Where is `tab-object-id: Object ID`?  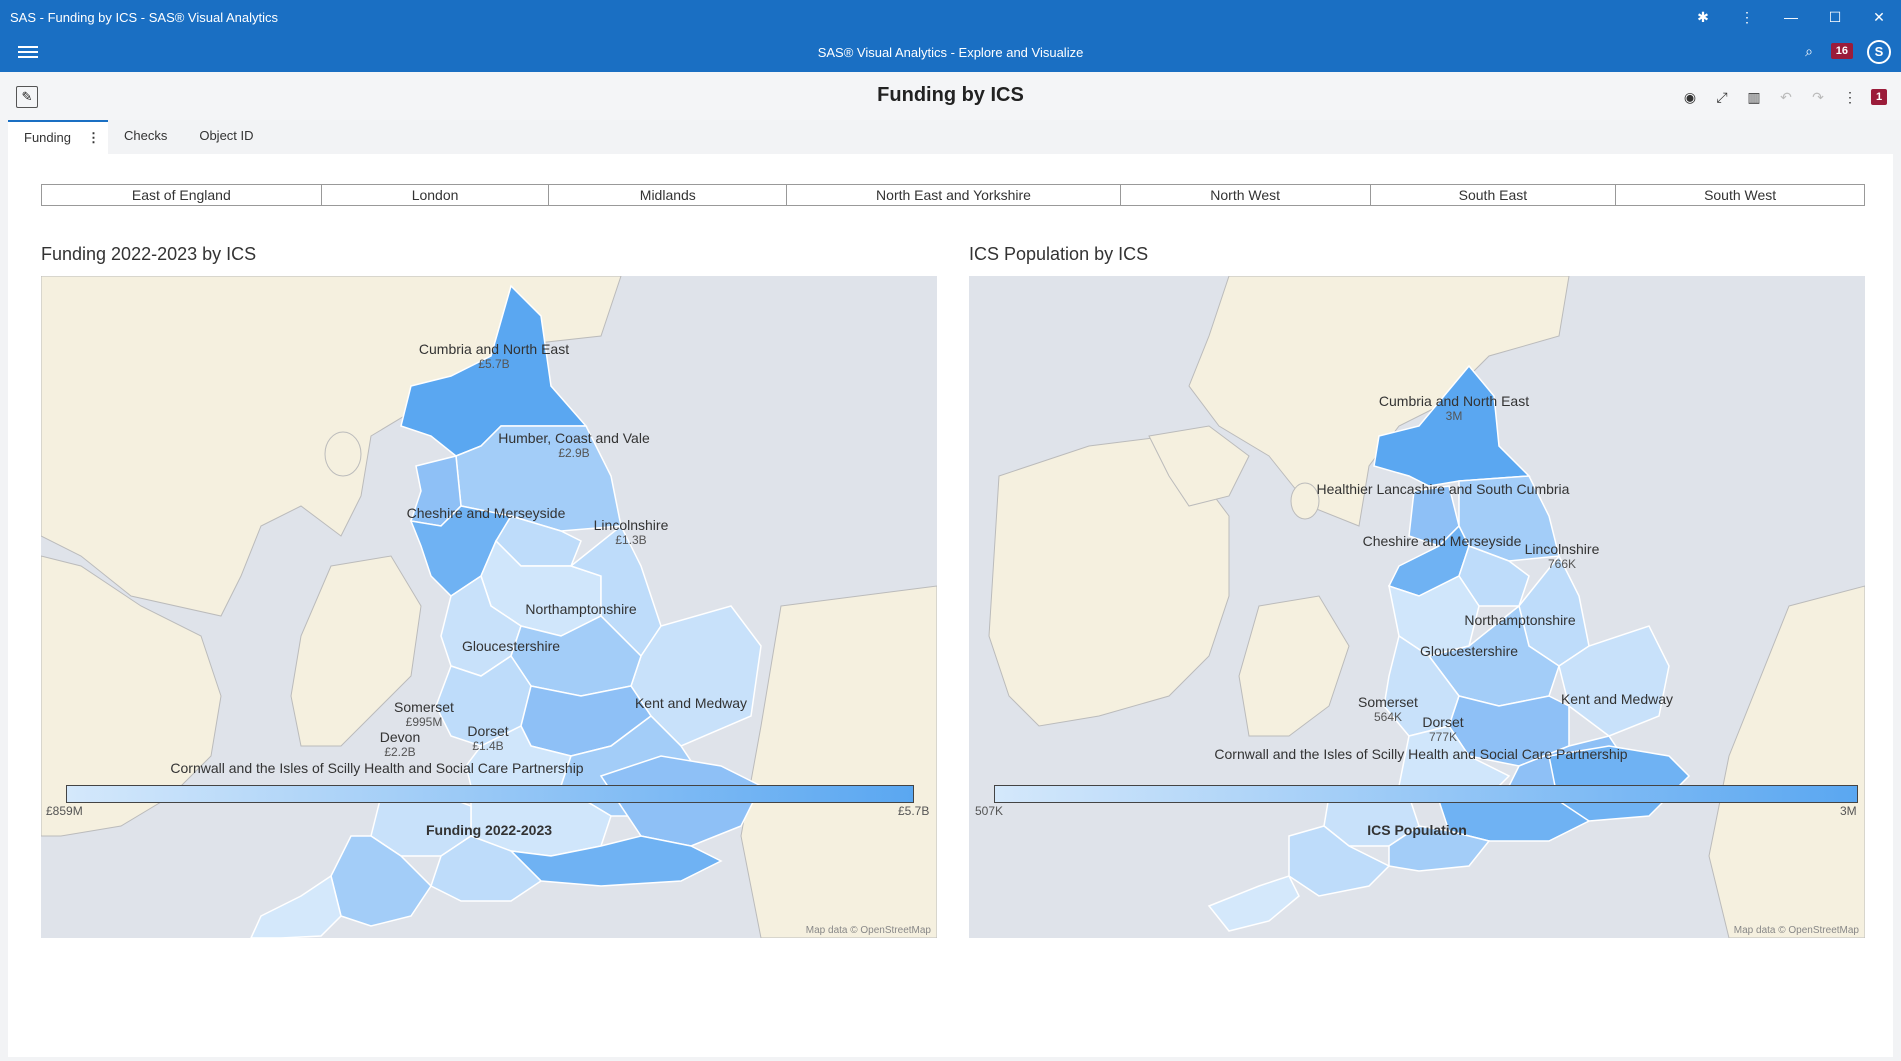
tab-object-id: Object ID is located at coordinates (226, 137).